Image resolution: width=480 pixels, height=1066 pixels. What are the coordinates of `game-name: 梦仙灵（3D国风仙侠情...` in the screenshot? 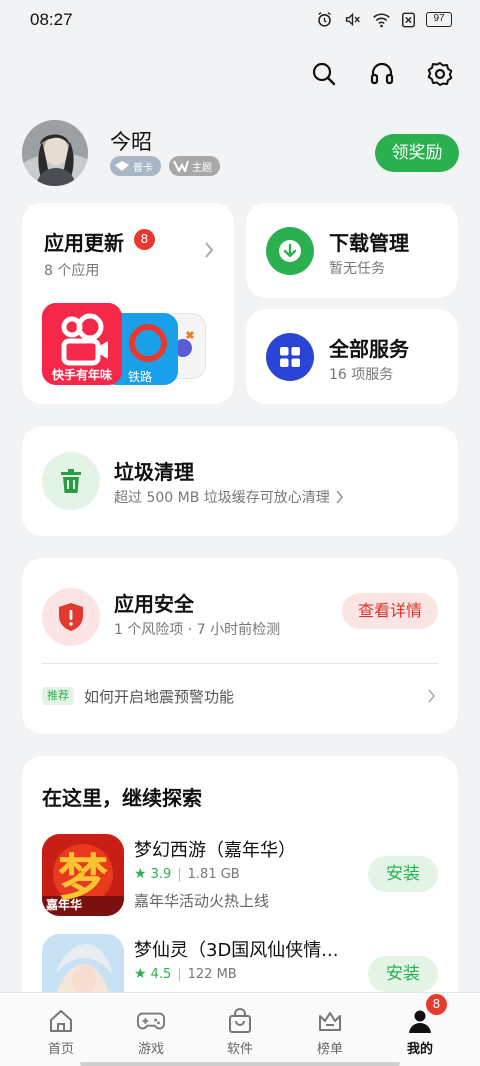 It's located at (236, 950).